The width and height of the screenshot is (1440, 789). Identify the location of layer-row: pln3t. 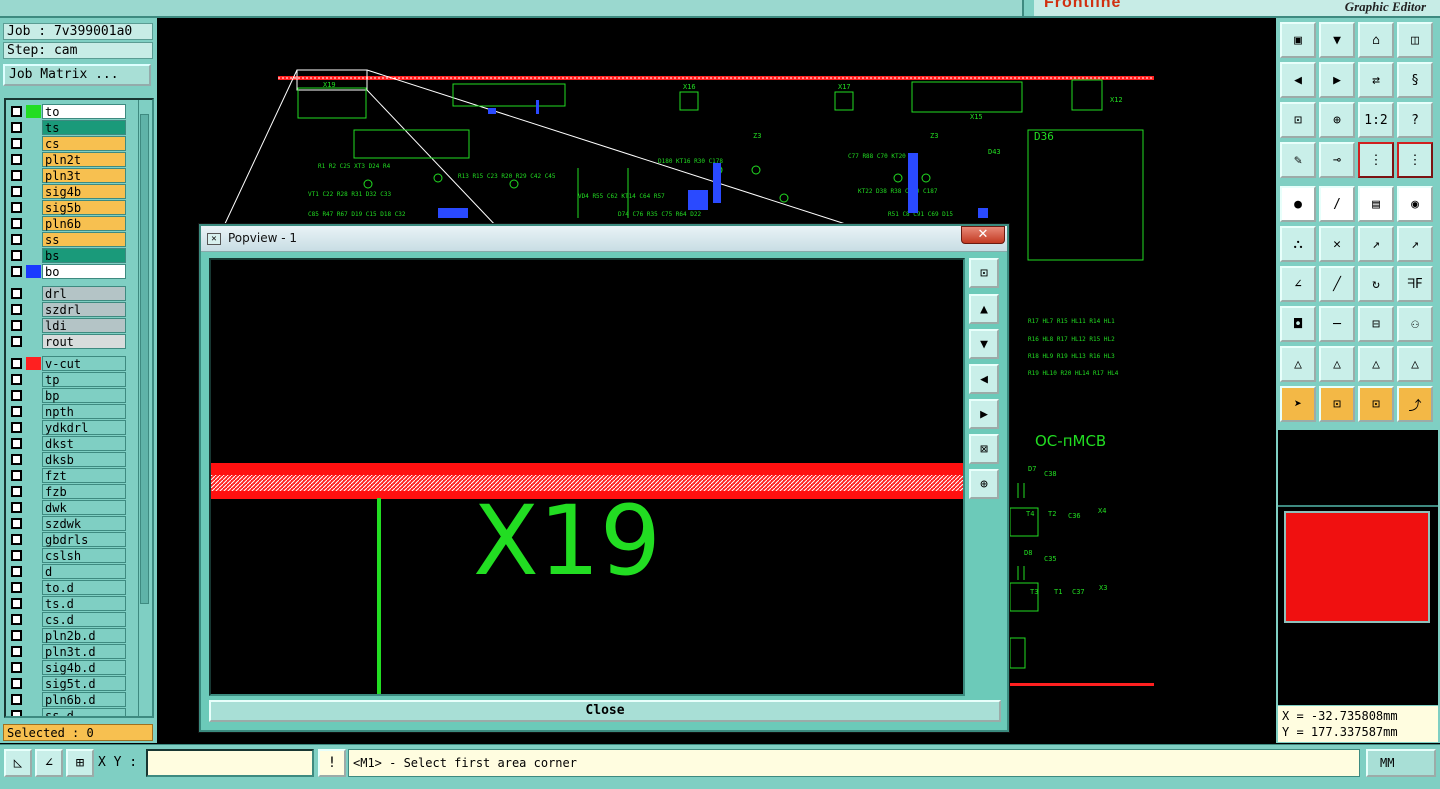
(67, 175).